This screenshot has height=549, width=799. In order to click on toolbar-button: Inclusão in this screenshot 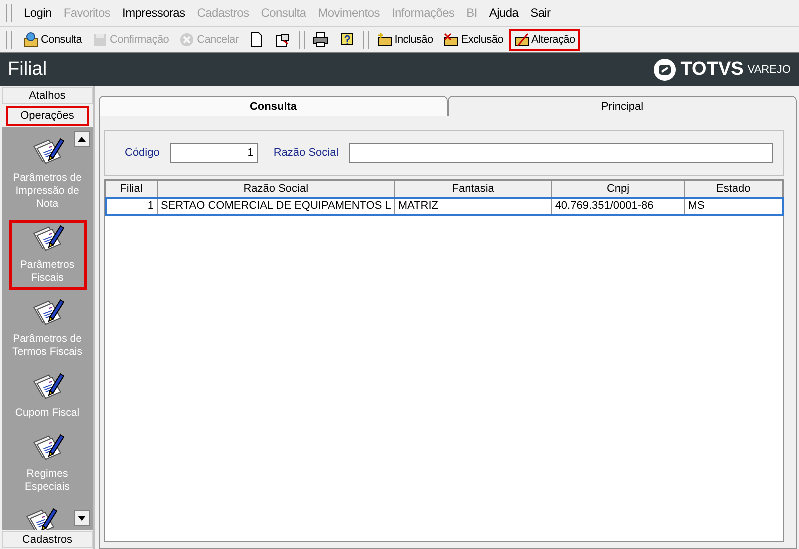, I will do `click(405, 39)`.